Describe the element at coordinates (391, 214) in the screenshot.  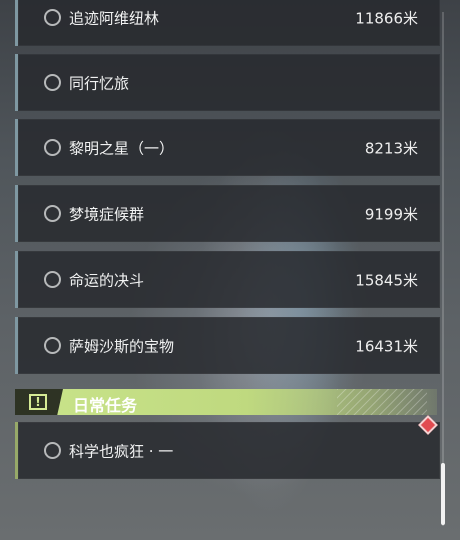
I see `quest-distance: 9199米` at that location.